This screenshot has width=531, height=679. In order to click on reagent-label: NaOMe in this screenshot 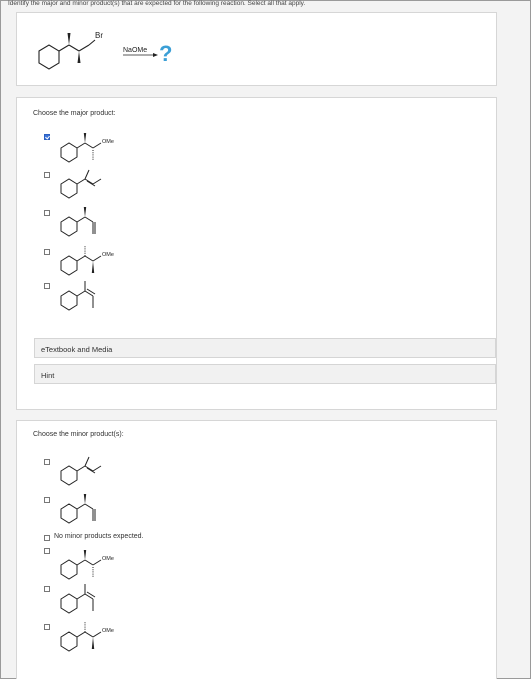, I will do `click(135, 50)`.